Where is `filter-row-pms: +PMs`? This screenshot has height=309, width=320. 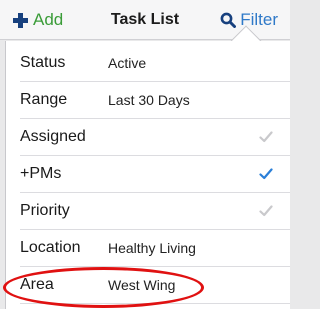
filter-row-pms: +PMs is located at coordinates (155, 174).